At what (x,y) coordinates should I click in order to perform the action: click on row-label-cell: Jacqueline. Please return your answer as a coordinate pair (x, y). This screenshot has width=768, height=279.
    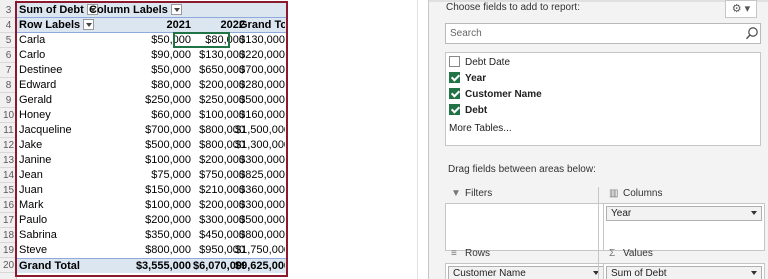
    Looking at the image, I should click on (69, 130).